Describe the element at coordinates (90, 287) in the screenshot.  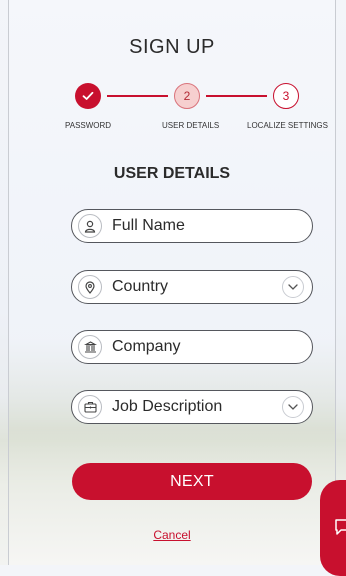
I see `location-pin-icon` at that location.